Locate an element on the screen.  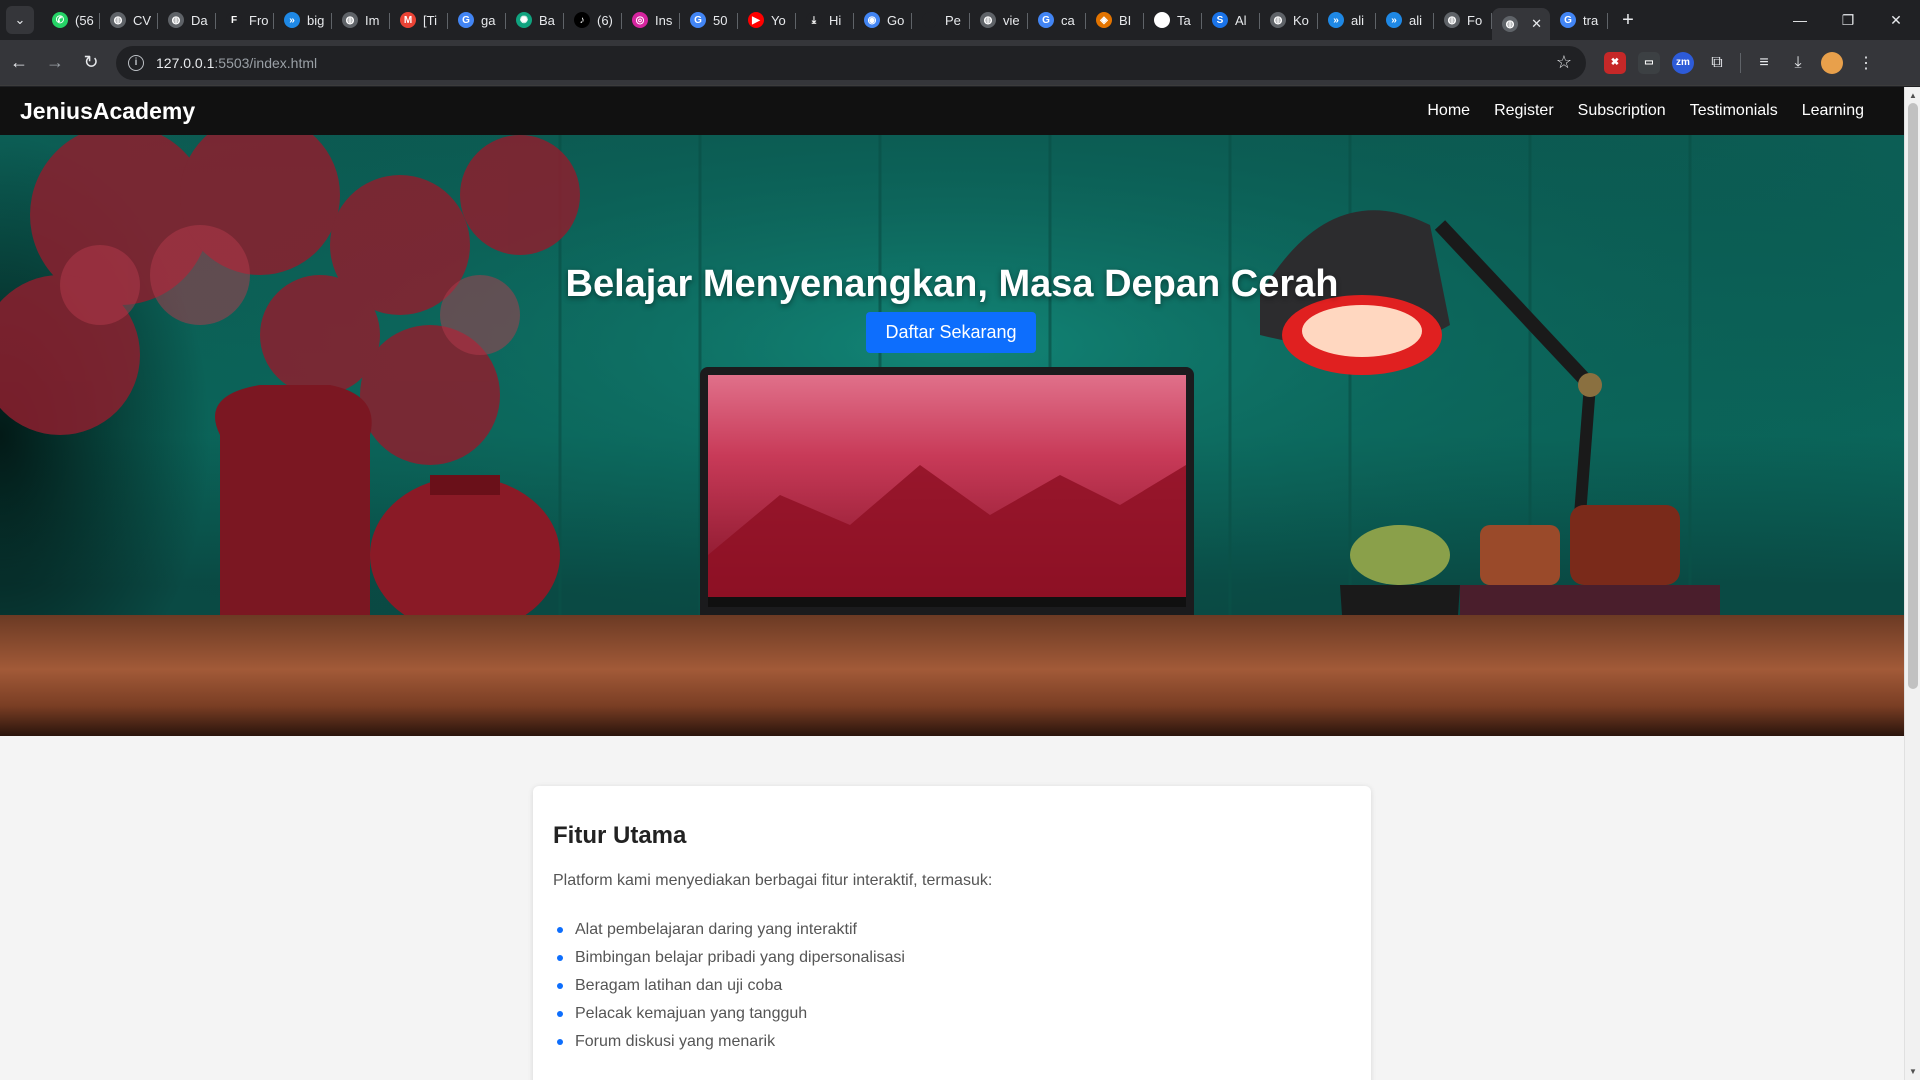
tab-title: ali is located at coordinates (1416, 20).